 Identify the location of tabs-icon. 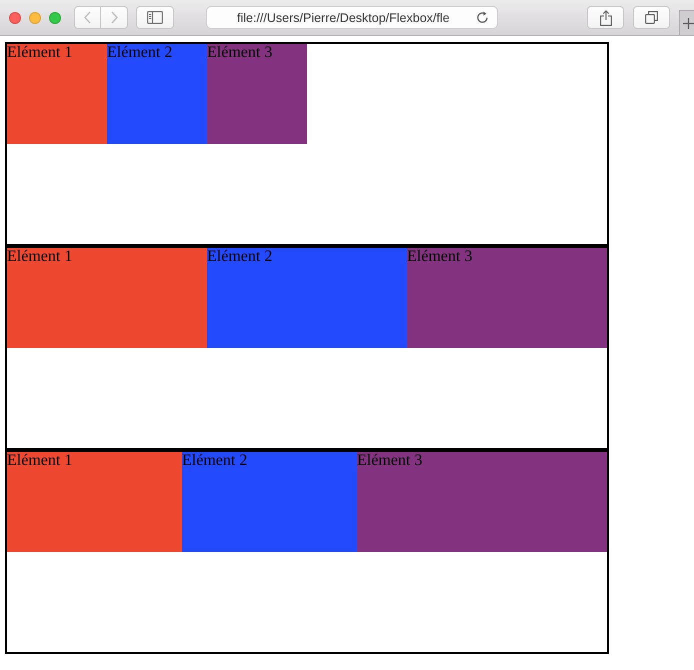
(651, 17).